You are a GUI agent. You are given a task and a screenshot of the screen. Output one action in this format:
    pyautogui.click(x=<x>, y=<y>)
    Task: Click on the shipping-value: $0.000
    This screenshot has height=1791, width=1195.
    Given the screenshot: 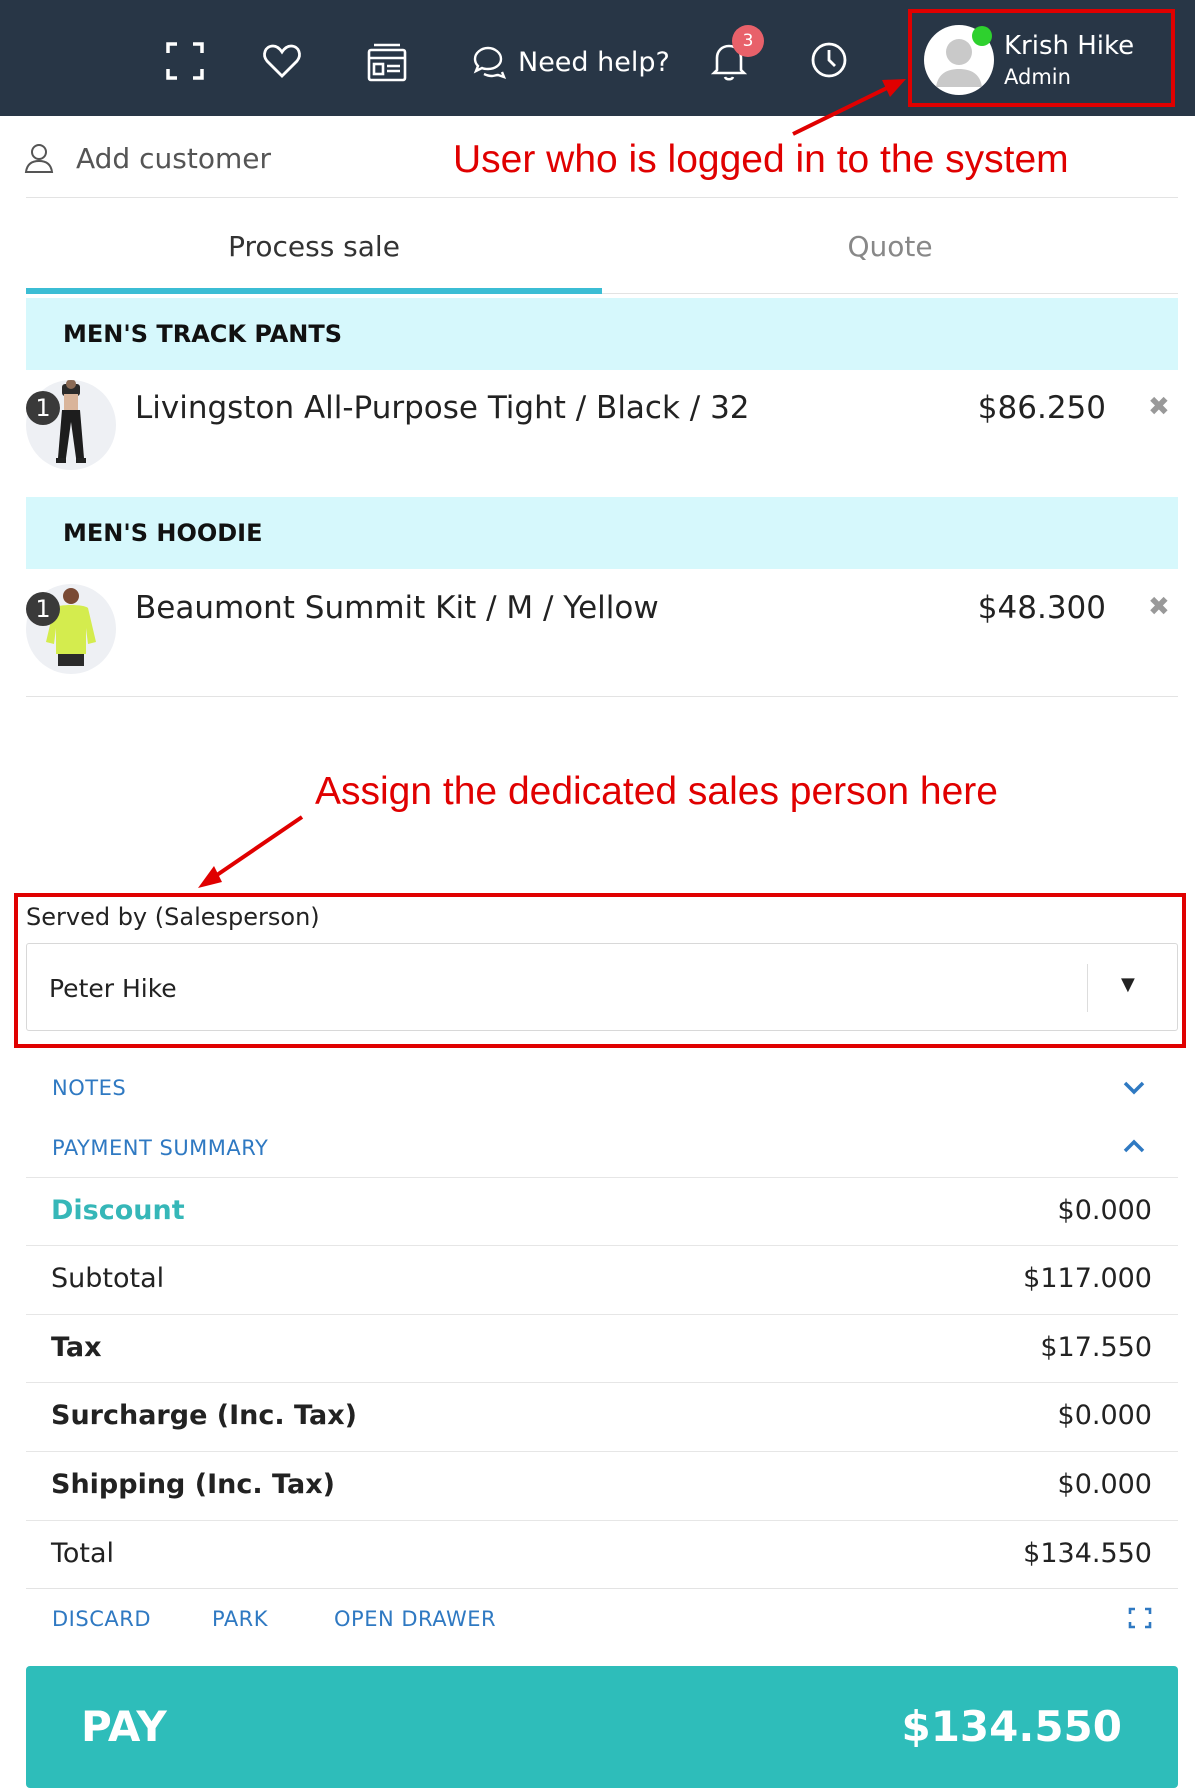 What is the action you would take?
    pyautogui.click(x=1104, y=1484)
    